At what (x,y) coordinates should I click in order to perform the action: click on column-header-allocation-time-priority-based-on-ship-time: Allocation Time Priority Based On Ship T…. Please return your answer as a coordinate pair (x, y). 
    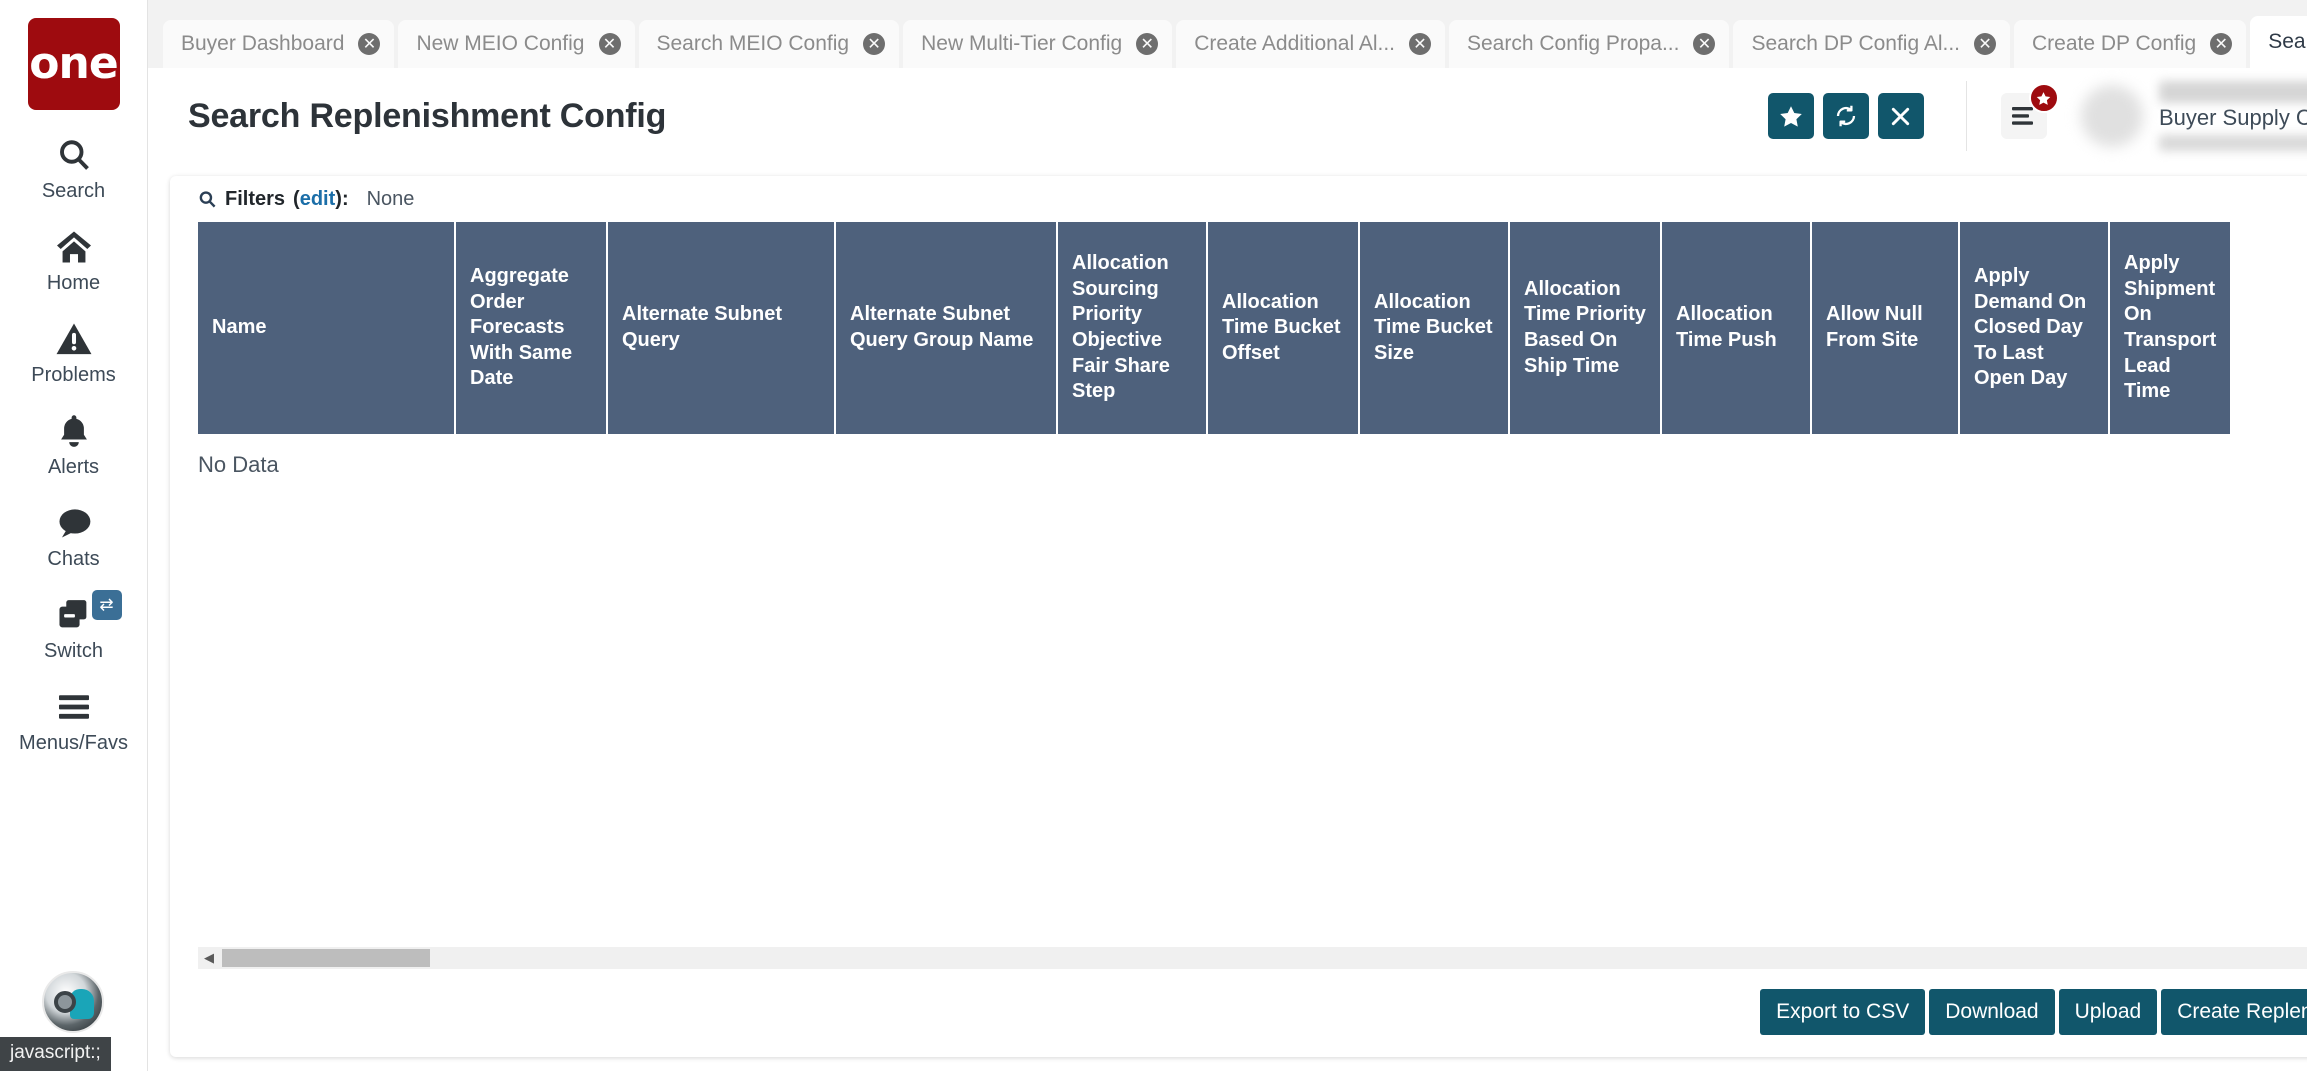
    Looking at the image, I should click on (1585, 328).